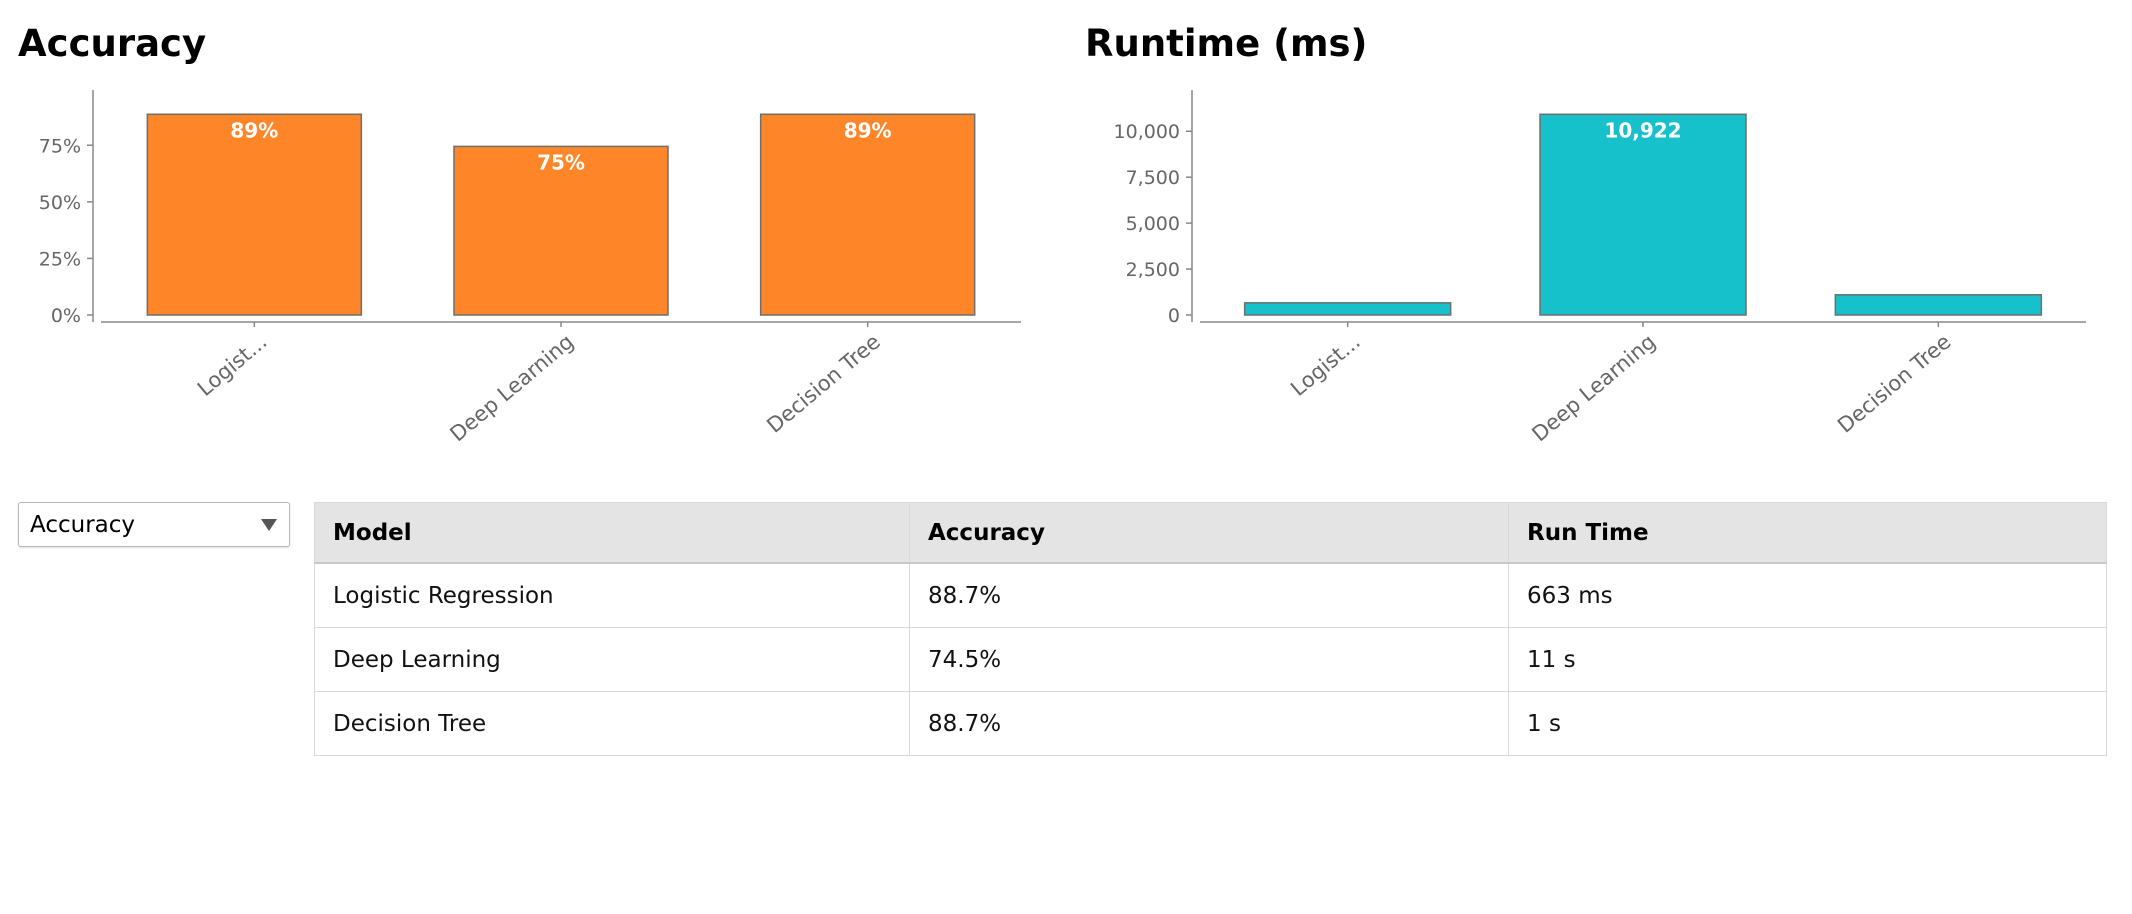  I want to click on y-tick-label: 25%, so click(60, 259).